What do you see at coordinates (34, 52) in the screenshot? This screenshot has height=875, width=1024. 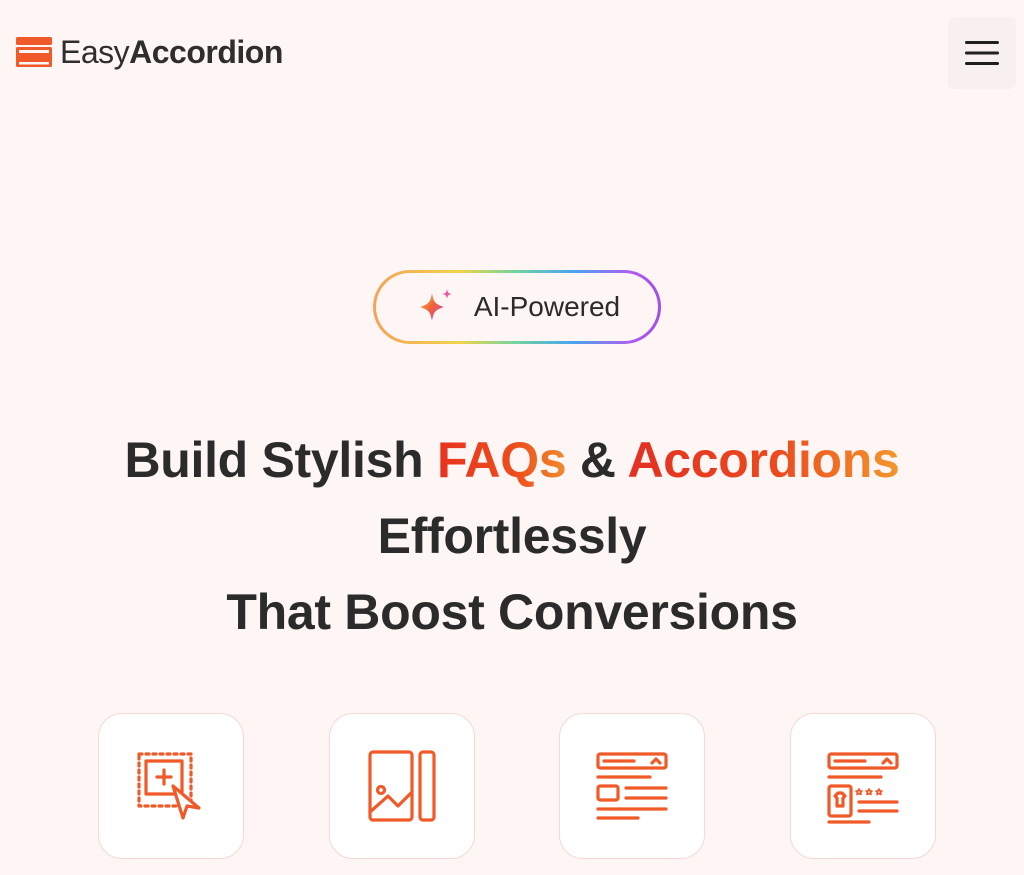 I see `accordion-logo-icon` at bounding box center [34, 52].